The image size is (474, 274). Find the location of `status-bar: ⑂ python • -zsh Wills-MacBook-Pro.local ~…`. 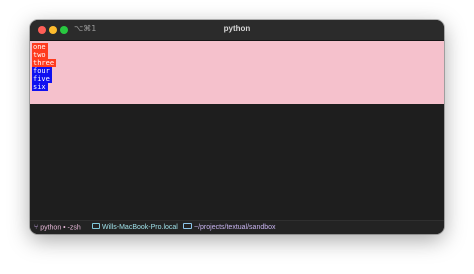

status-bar: ⑂ python • -zsh Wills-MacBook-Pro.local ~… is located at coordinates (237, 227).